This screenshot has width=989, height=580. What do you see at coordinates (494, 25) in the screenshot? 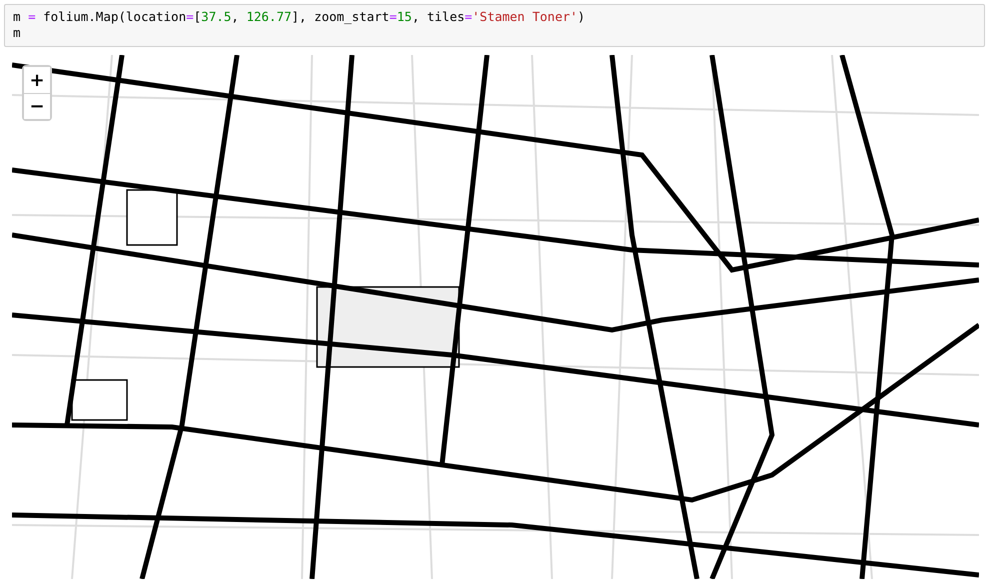
I see `code-cell: m = folium.Map(location=[37.5, 126.77], zoom_start=15, tiles='Stamen Toner') m` at bounding box center [494, 25].